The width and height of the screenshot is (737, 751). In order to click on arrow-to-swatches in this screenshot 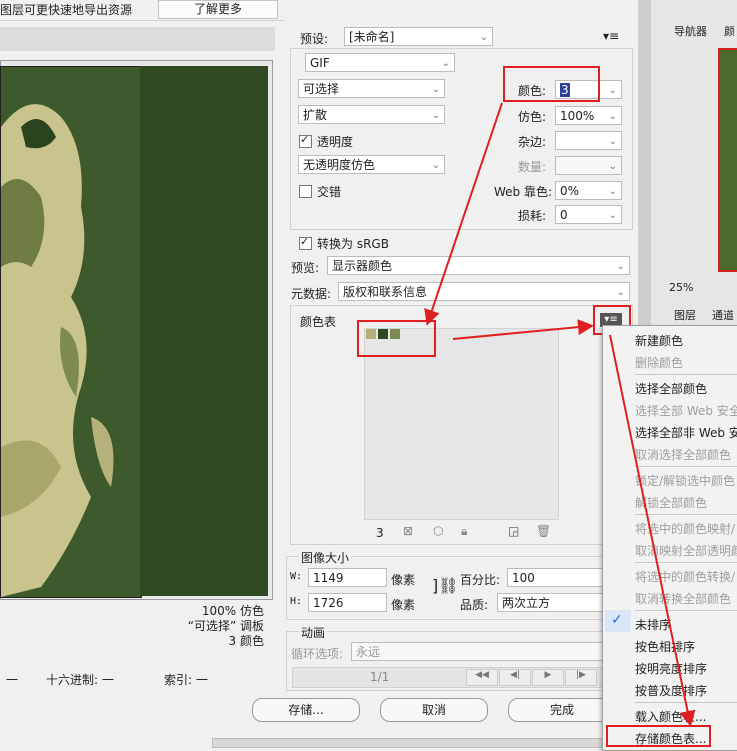, I will do `click(463, 214)`.